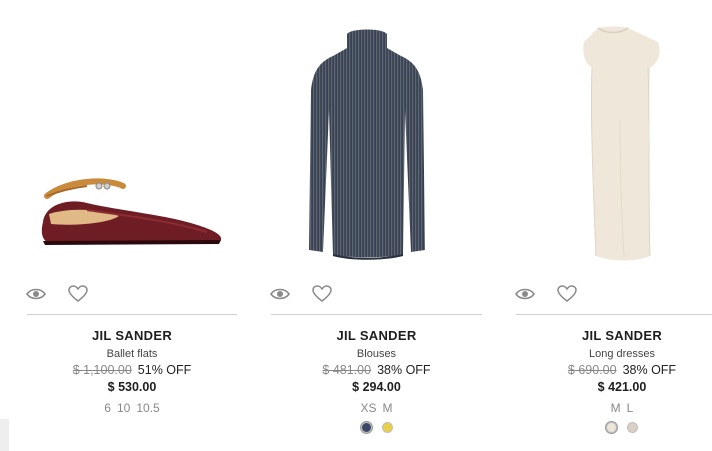 Image resolution: width=712 pixels, height=451 pixels. I want to click on sale-price: $ 294.00, so click(376, 387).